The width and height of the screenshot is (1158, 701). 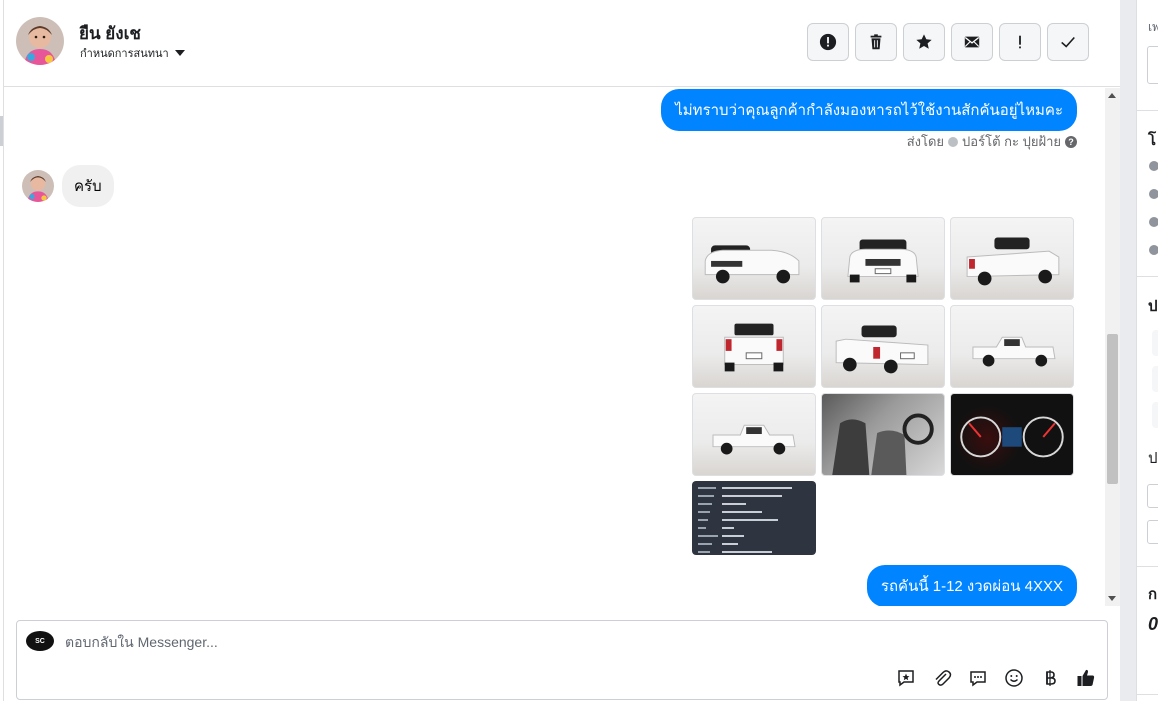 I want to click on exclamation-icon, so click(x=1020, y=42).